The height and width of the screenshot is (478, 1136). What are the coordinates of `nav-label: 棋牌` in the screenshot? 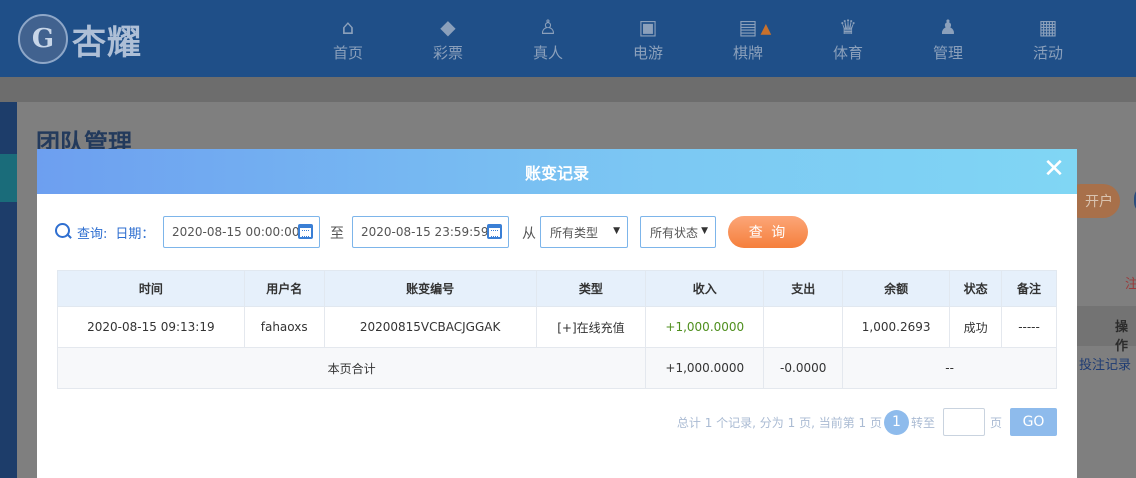 It's located at (747, 52).